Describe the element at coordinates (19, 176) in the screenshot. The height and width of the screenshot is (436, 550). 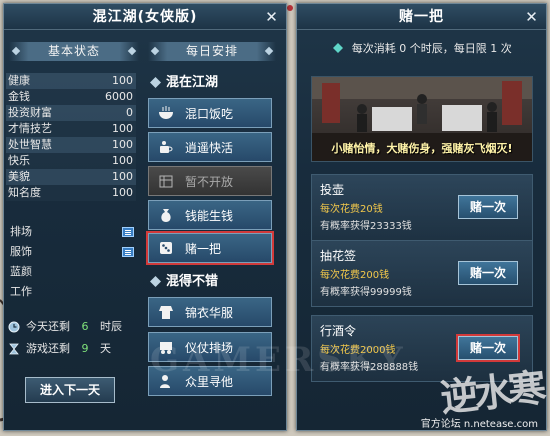
I see `stat-label: 美貌` at that location.